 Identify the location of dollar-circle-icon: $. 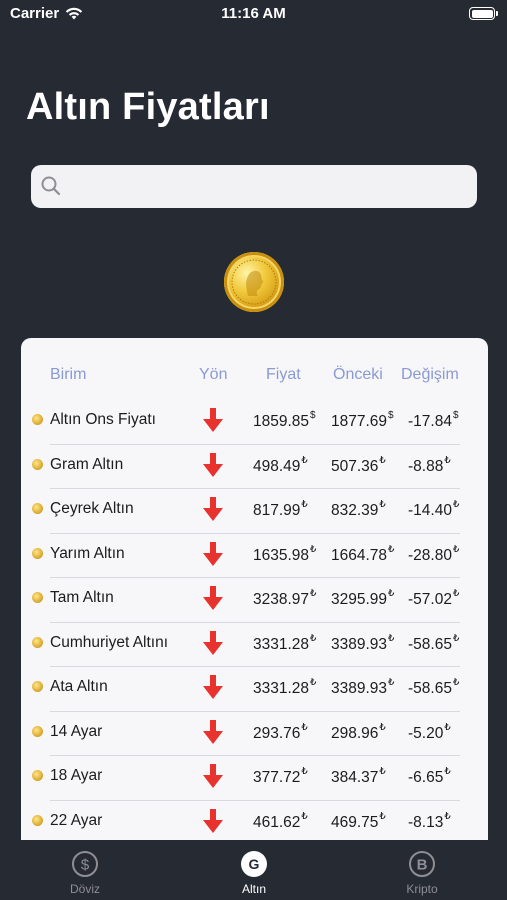
(85, 864).